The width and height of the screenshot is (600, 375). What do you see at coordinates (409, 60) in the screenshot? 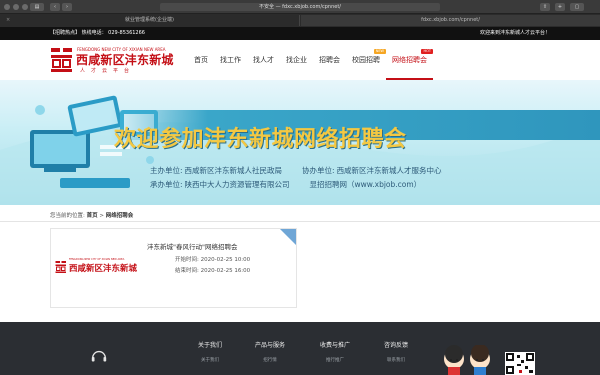
I see `nav-online-job-fair: 网络招聘会 HOT` at bounding box center [409, 60].